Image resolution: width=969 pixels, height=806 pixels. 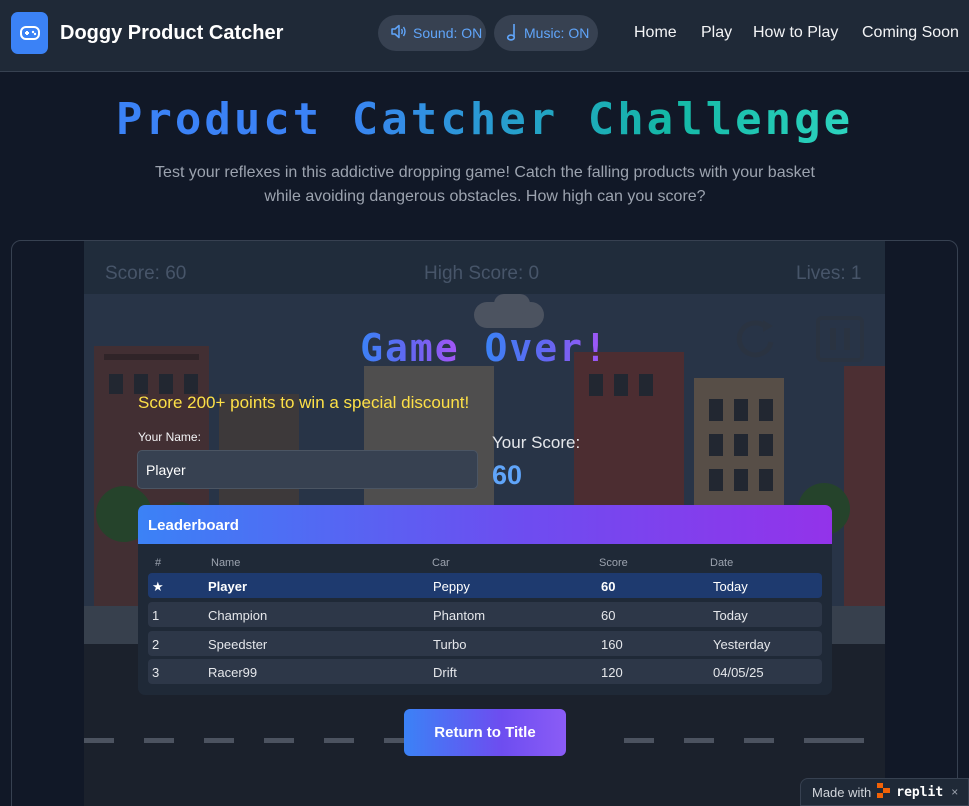 I want to click on nav-home-link: Home, so click(x=655, y=33).